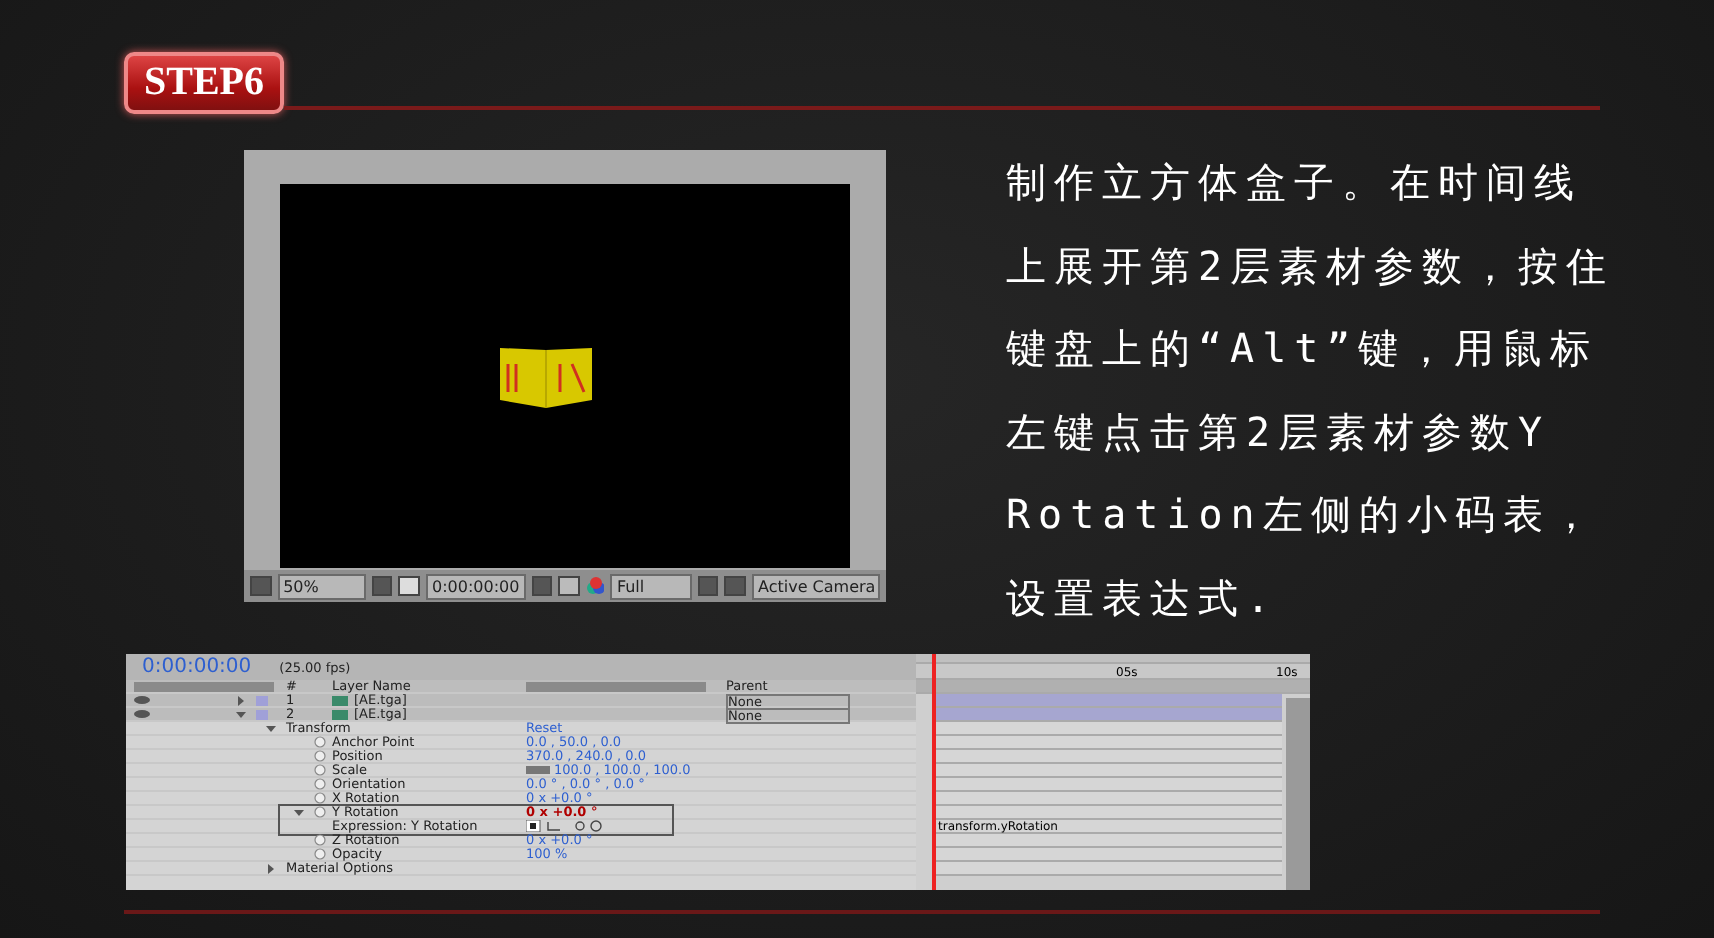 This screenshot has height=938, width=1714. What do you see at coordinates (1113, 687) in the screenshot?
I see `zoom-slider-bar` at bounding box center [1113, 687].